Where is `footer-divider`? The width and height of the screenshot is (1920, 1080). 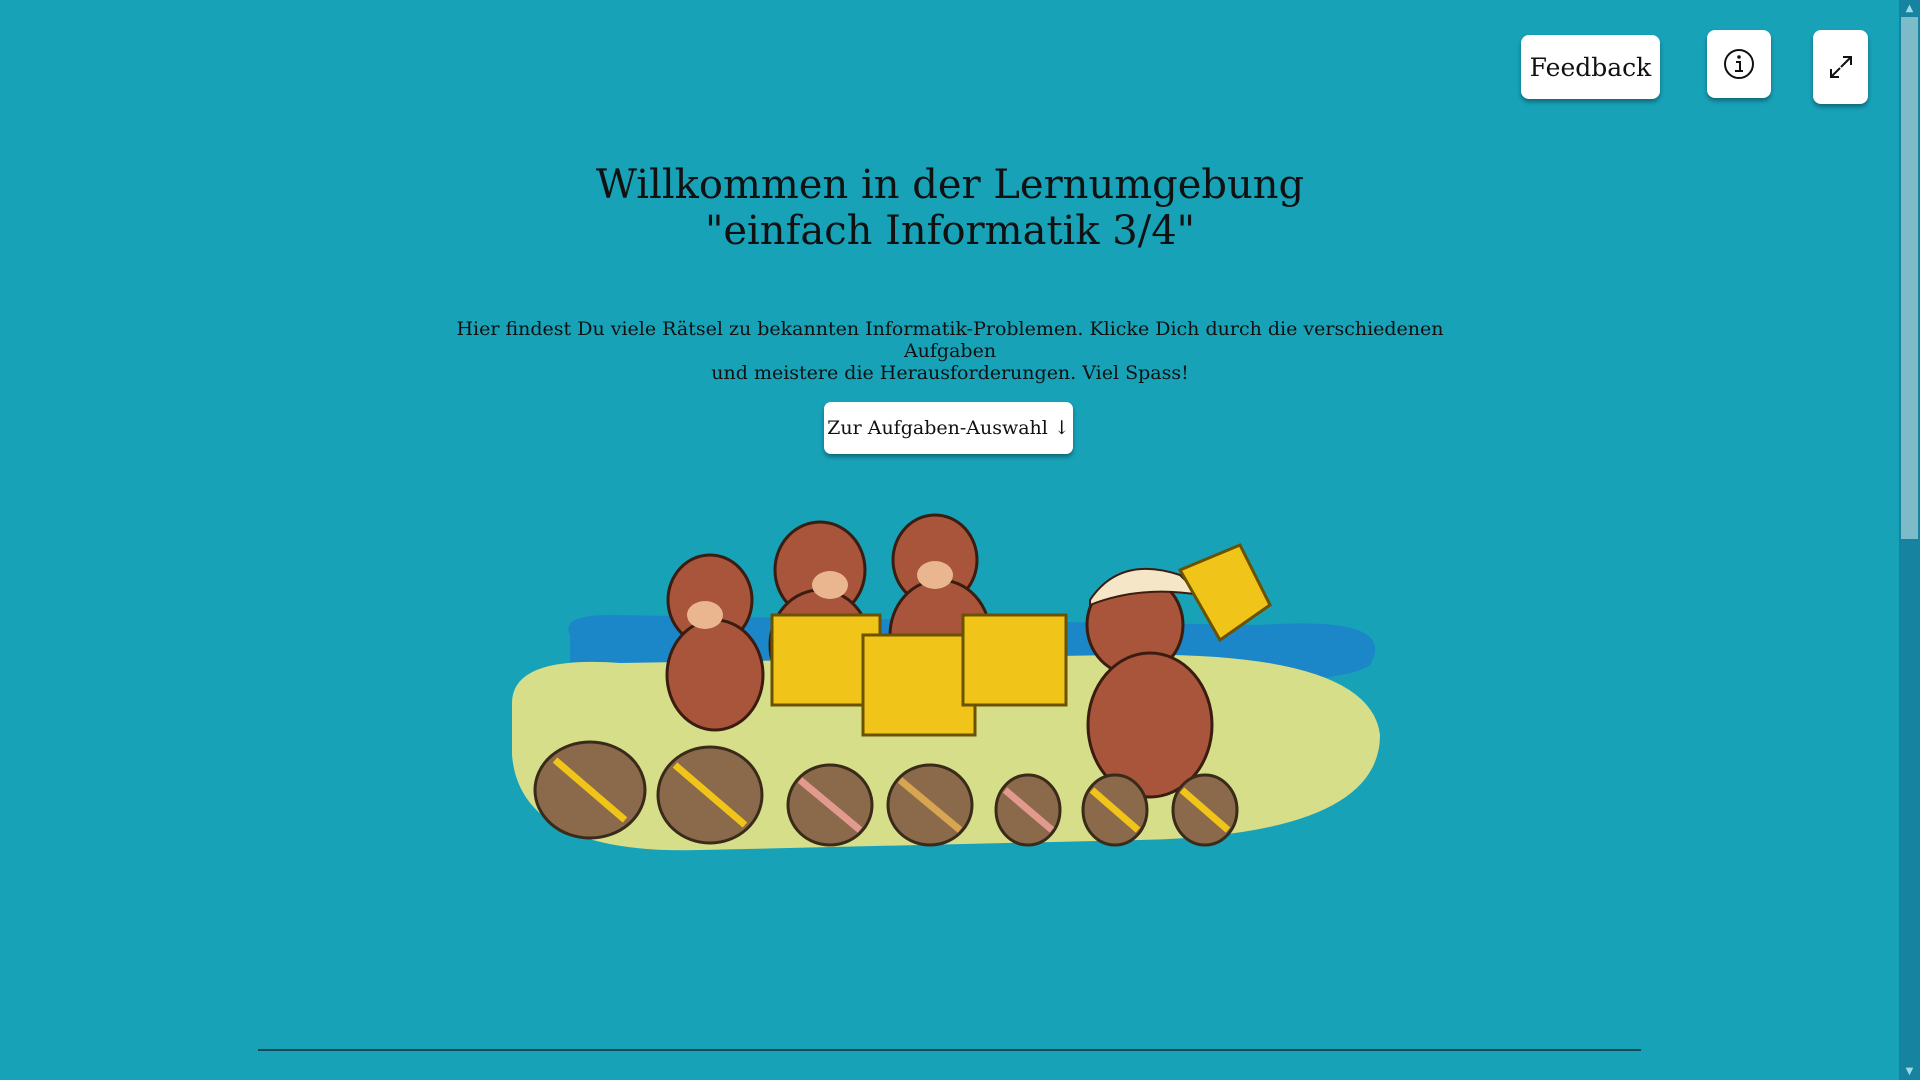 footer-divider is located at coordinates (949, 1050).